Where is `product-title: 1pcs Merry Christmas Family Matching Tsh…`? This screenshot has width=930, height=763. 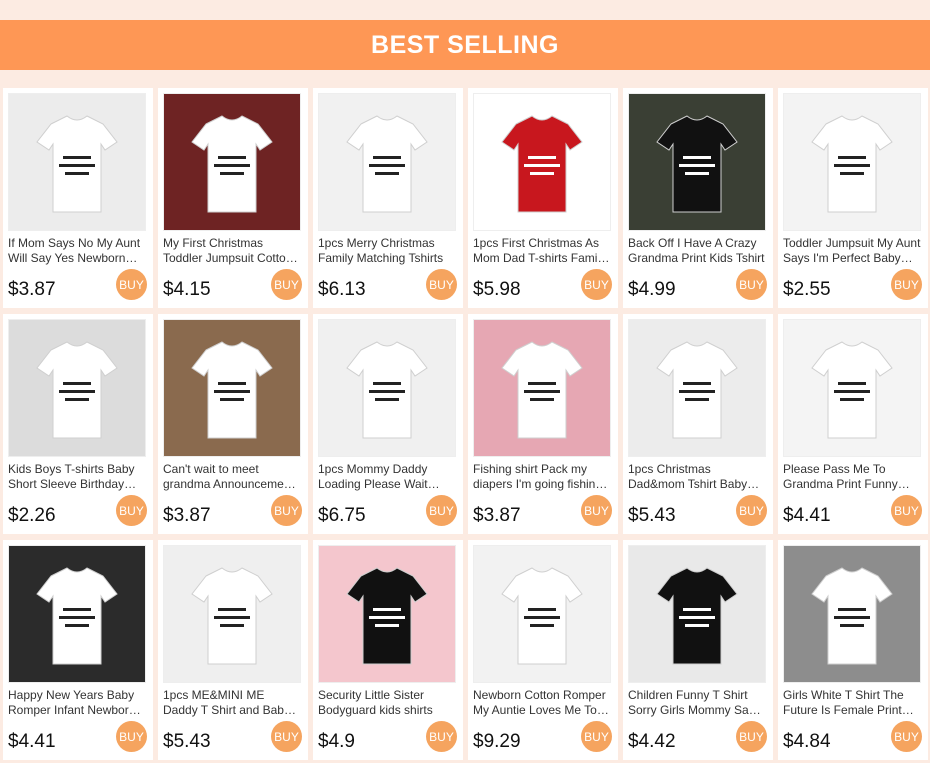 product-title: 1pcs Merry Christmas Family Matching Tsh… is located at coordinates (387, 251).